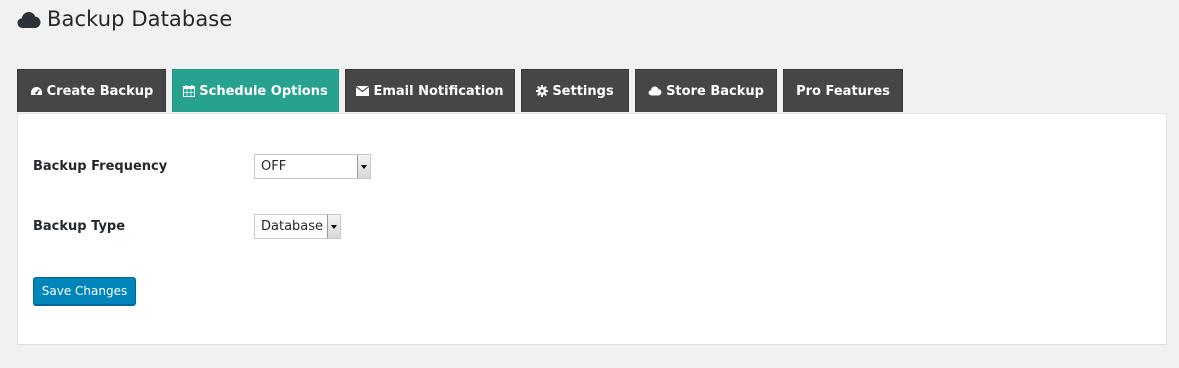 The image size is (1179, 368). I want to click on tab-label: Settings, so click(583, 91).